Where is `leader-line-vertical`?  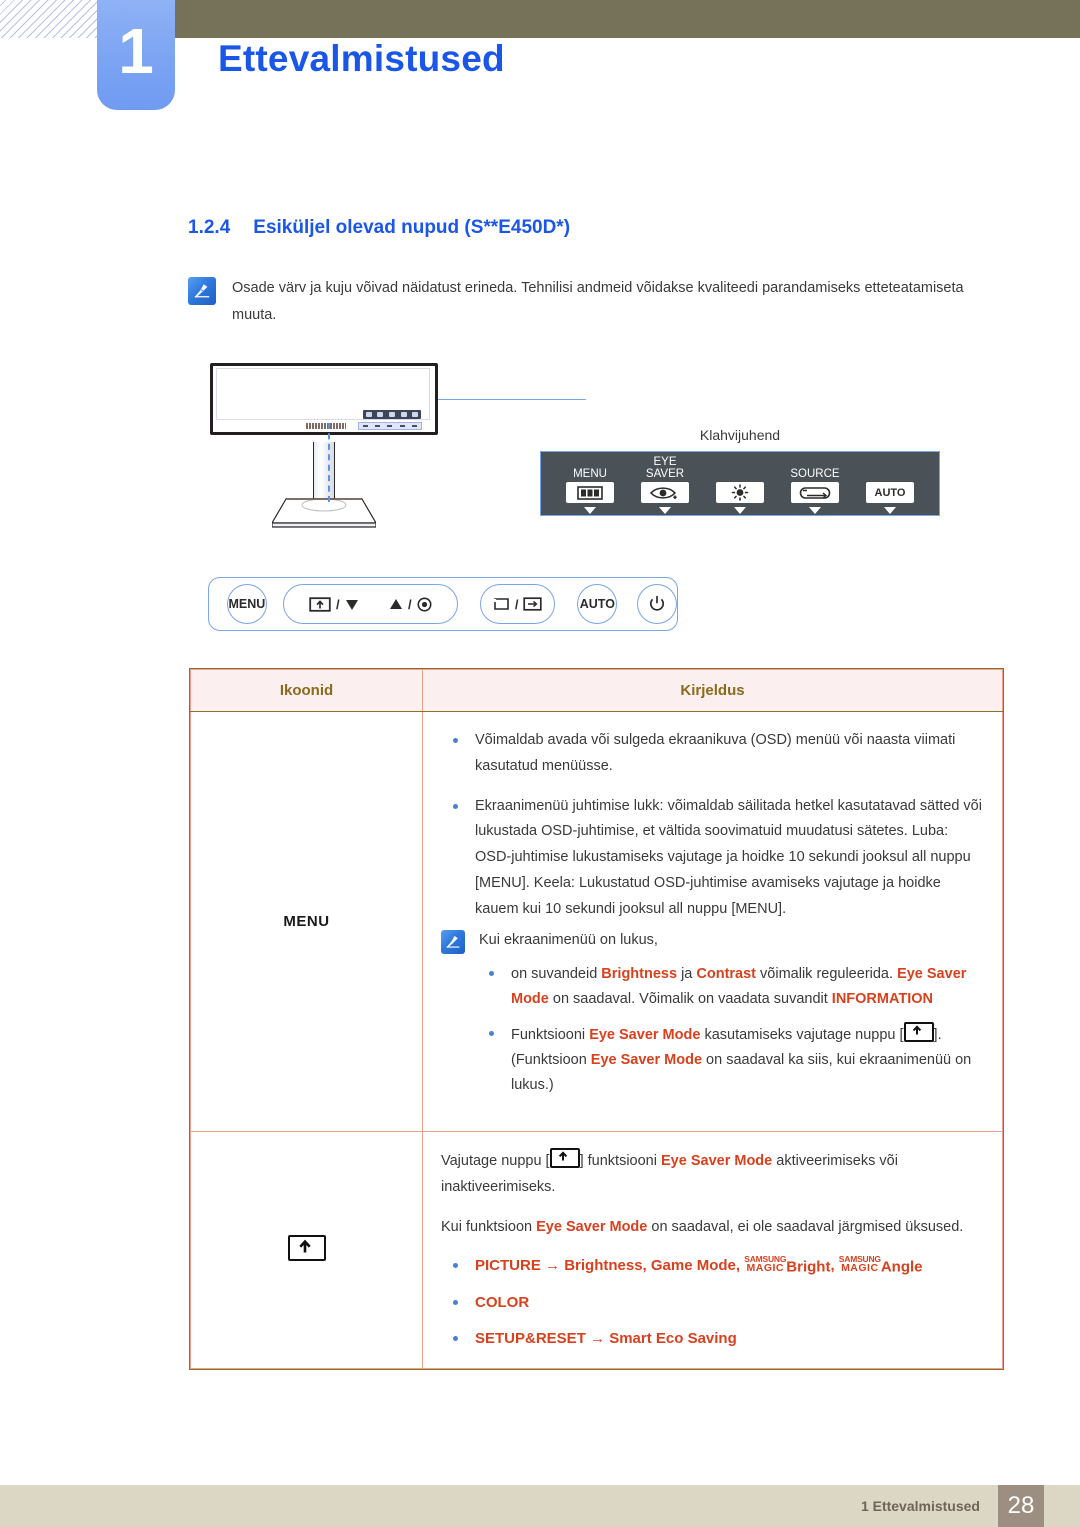 leader-line-vertical is located at coordinates (329, 462).